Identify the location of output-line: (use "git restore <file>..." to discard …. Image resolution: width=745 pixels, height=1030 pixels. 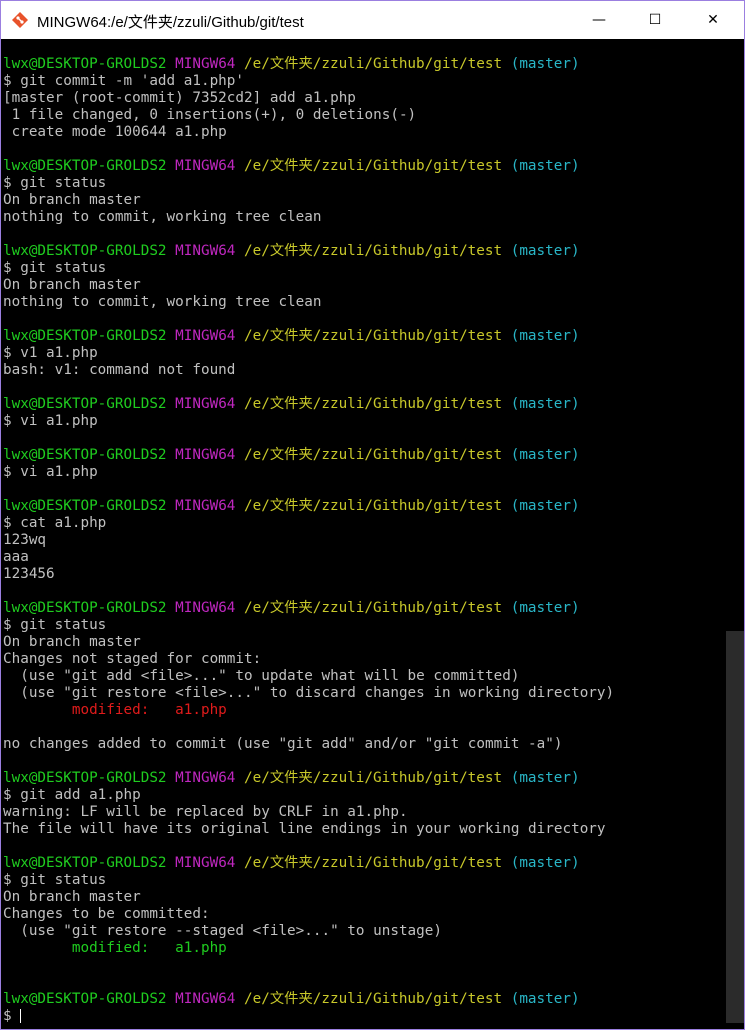
(309, 693).